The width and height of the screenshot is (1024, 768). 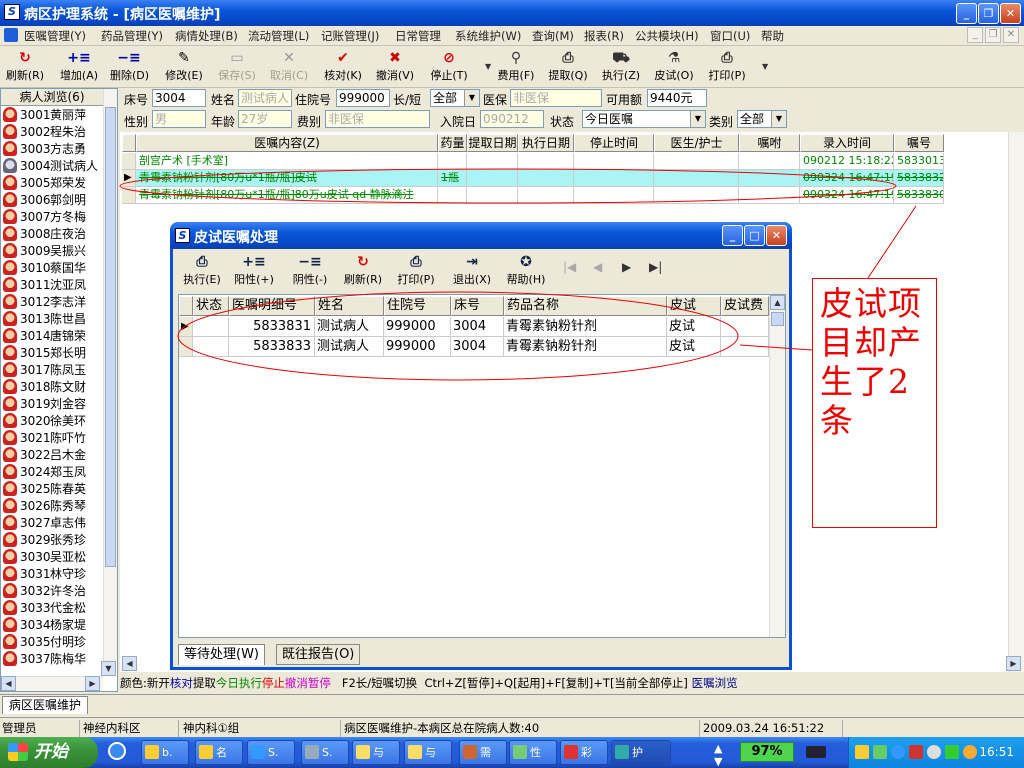 I want to click on scroll-left-arrow: ◀, so click(x=129, y=663).